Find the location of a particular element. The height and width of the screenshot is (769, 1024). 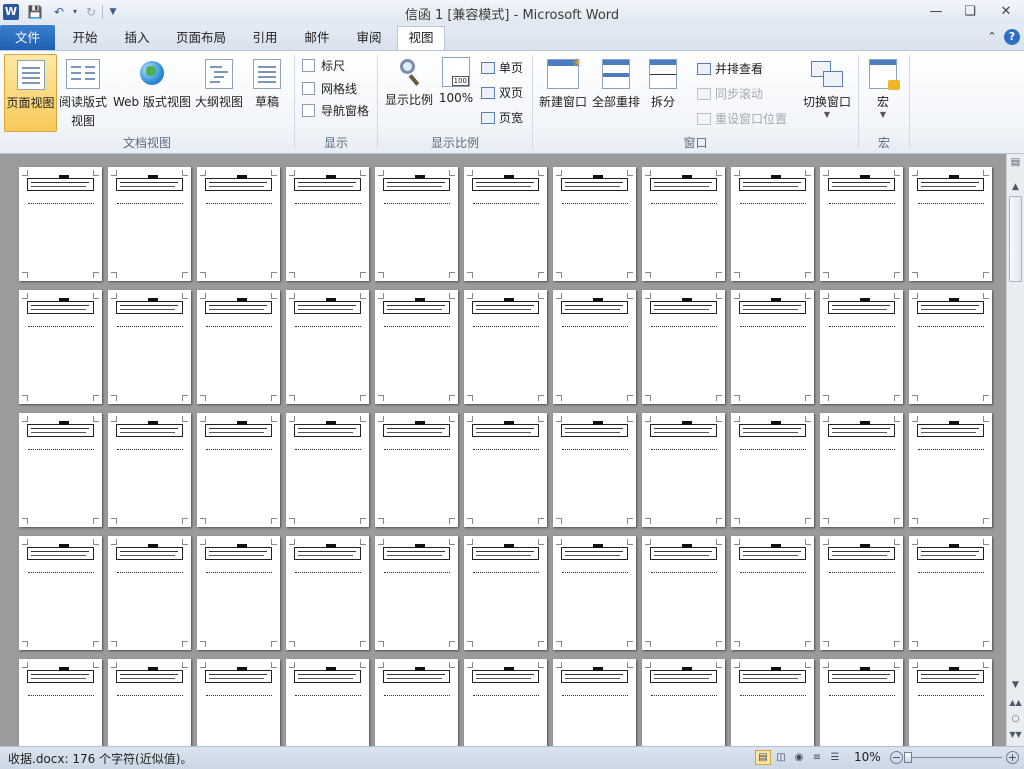

tab-review: 审阅 is located at coordinates (369, 38).